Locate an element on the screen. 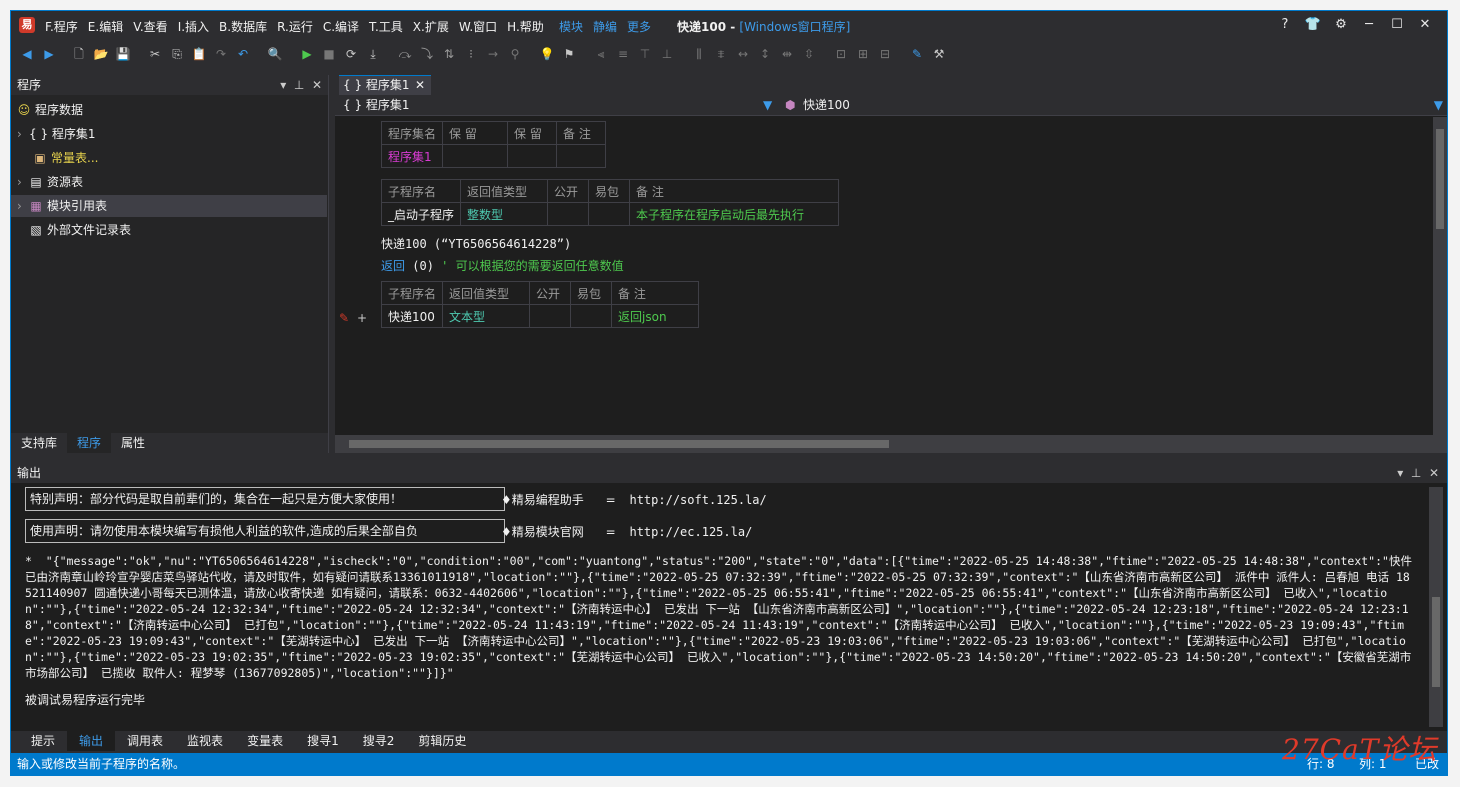  step-over-icon: ⤼ is located at coordinates (405, 54).